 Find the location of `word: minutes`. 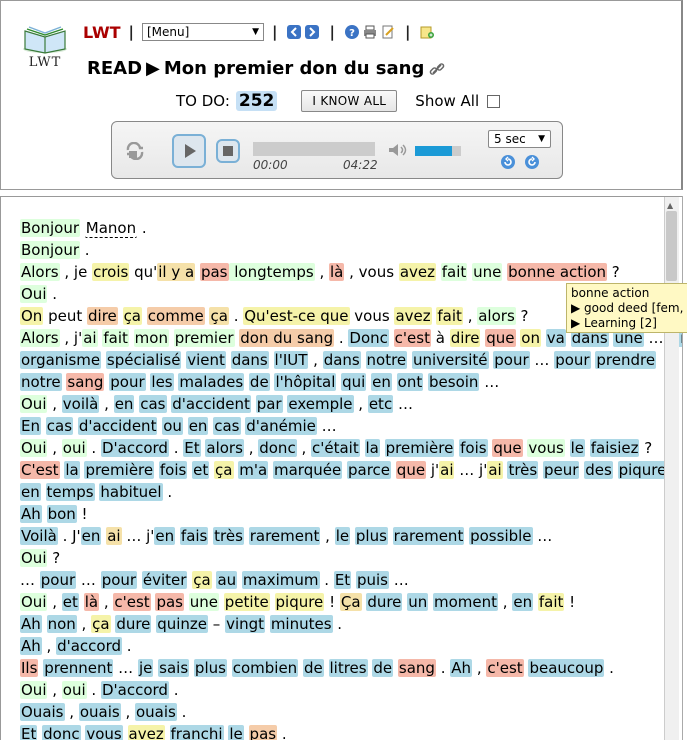

word: minutes is located at coordinates (301, 624).